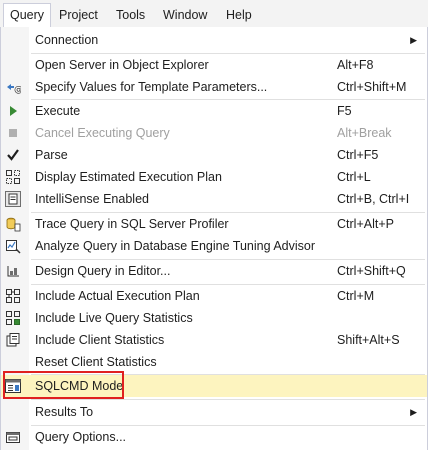  I want to click on menu-item-shortcut: Shift+Alt+S, so click(368, 340).